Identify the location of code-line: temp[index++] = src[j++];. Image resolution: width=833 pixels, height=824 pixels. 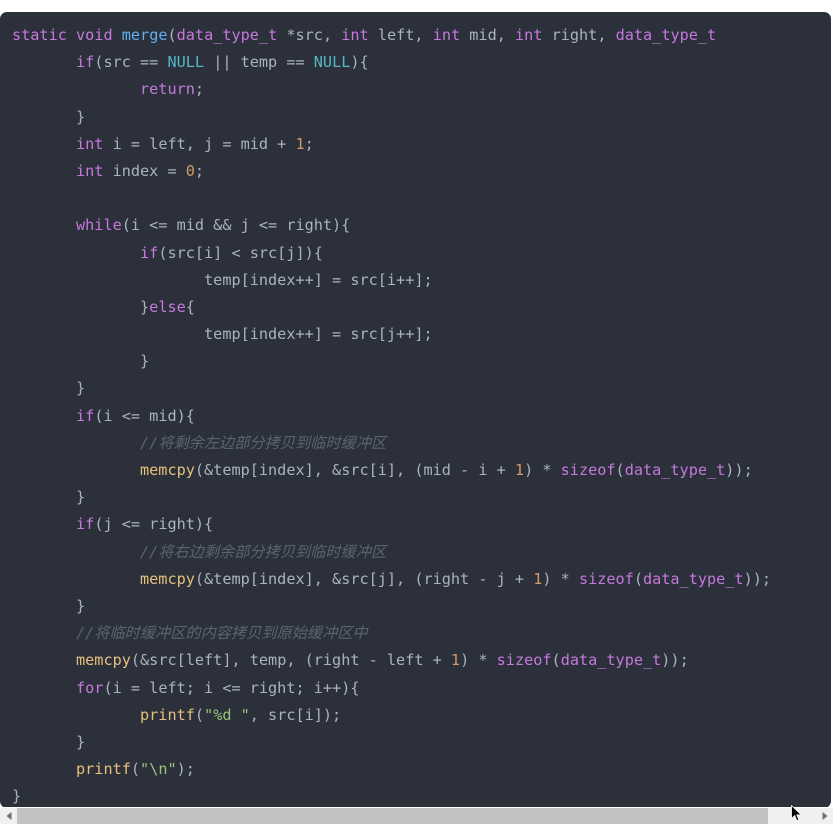
(415, 334).